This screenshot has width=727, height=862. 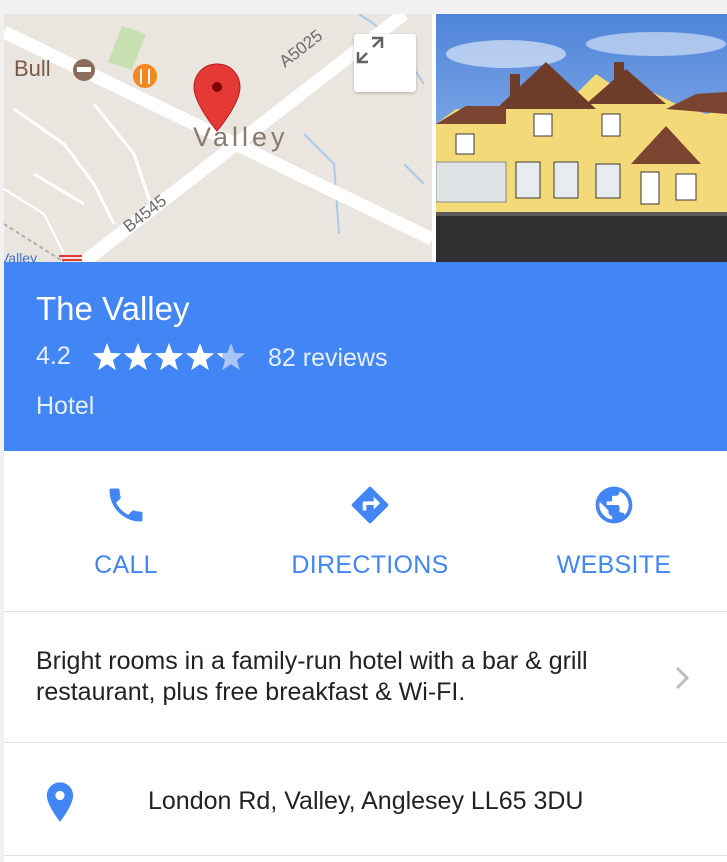 I want to click on call-label: CALL, so click(x=126, y=565).